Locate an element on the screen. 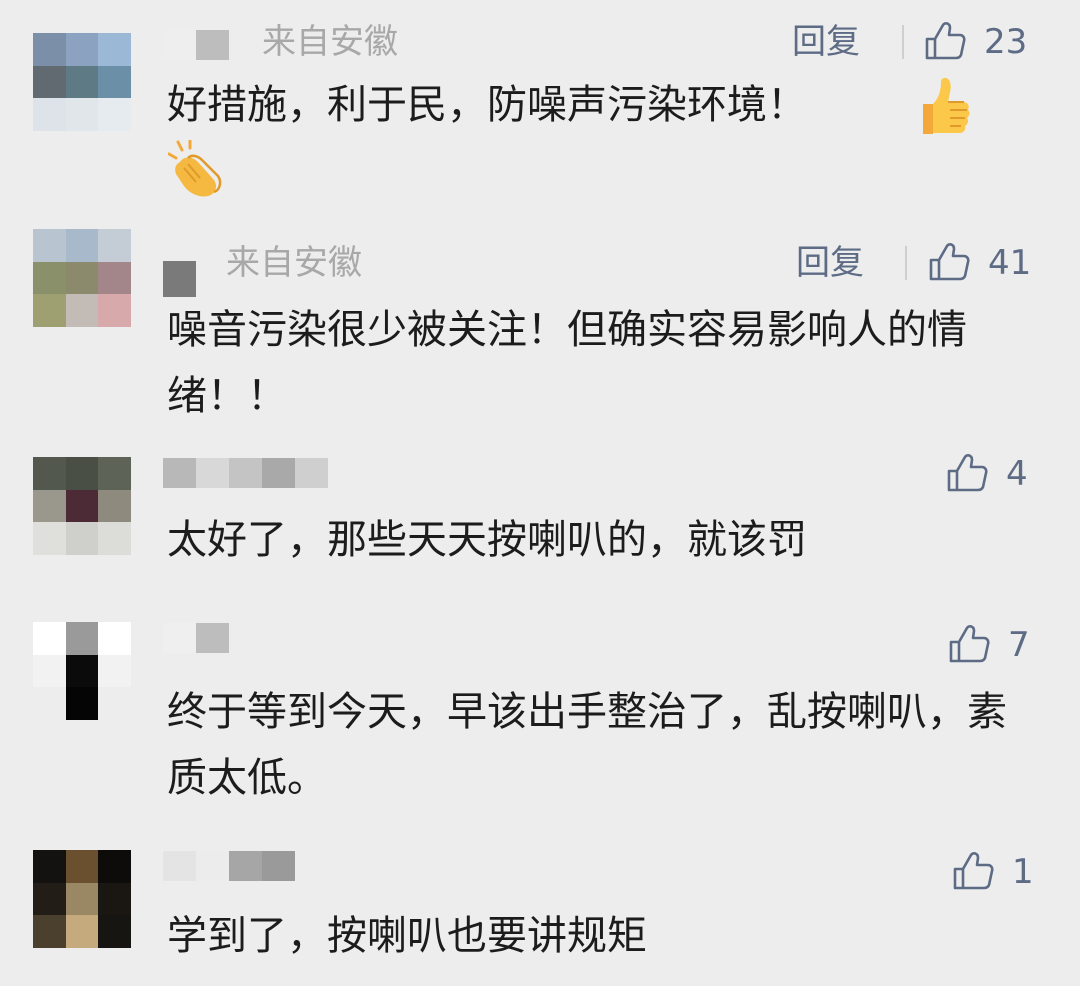 Image resolution: width=1080 pixels, height=986 pixels. like-count: 1 is located at coordinates (1023, 872).